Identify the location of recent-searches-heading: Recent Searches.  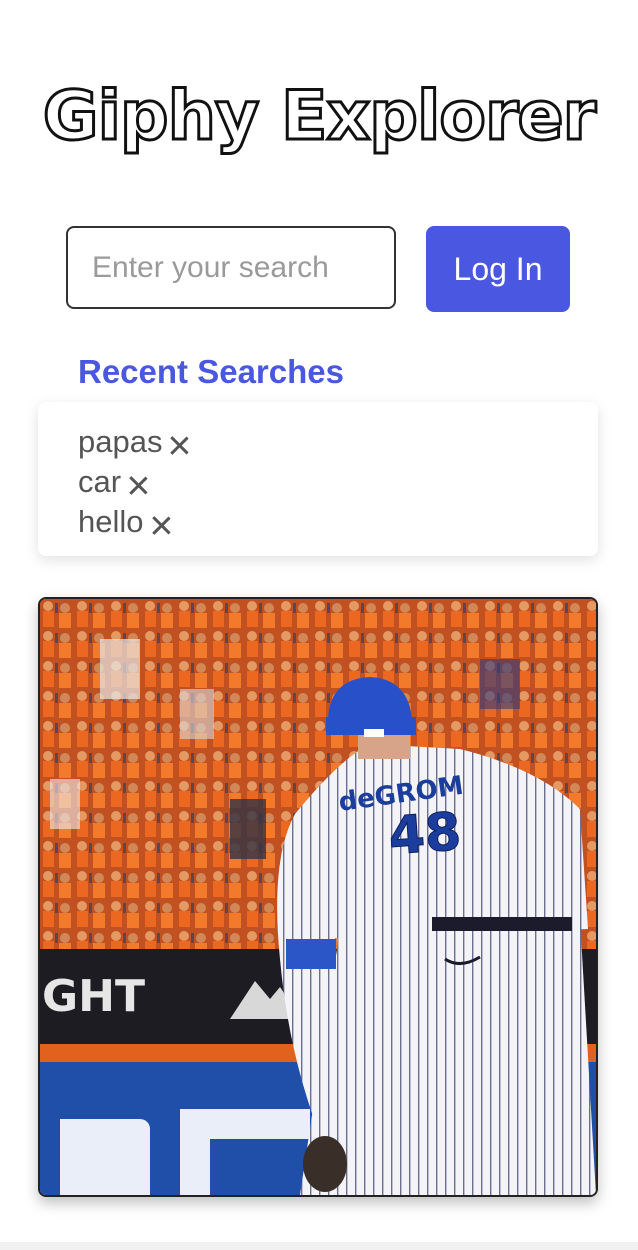
(211, 371).